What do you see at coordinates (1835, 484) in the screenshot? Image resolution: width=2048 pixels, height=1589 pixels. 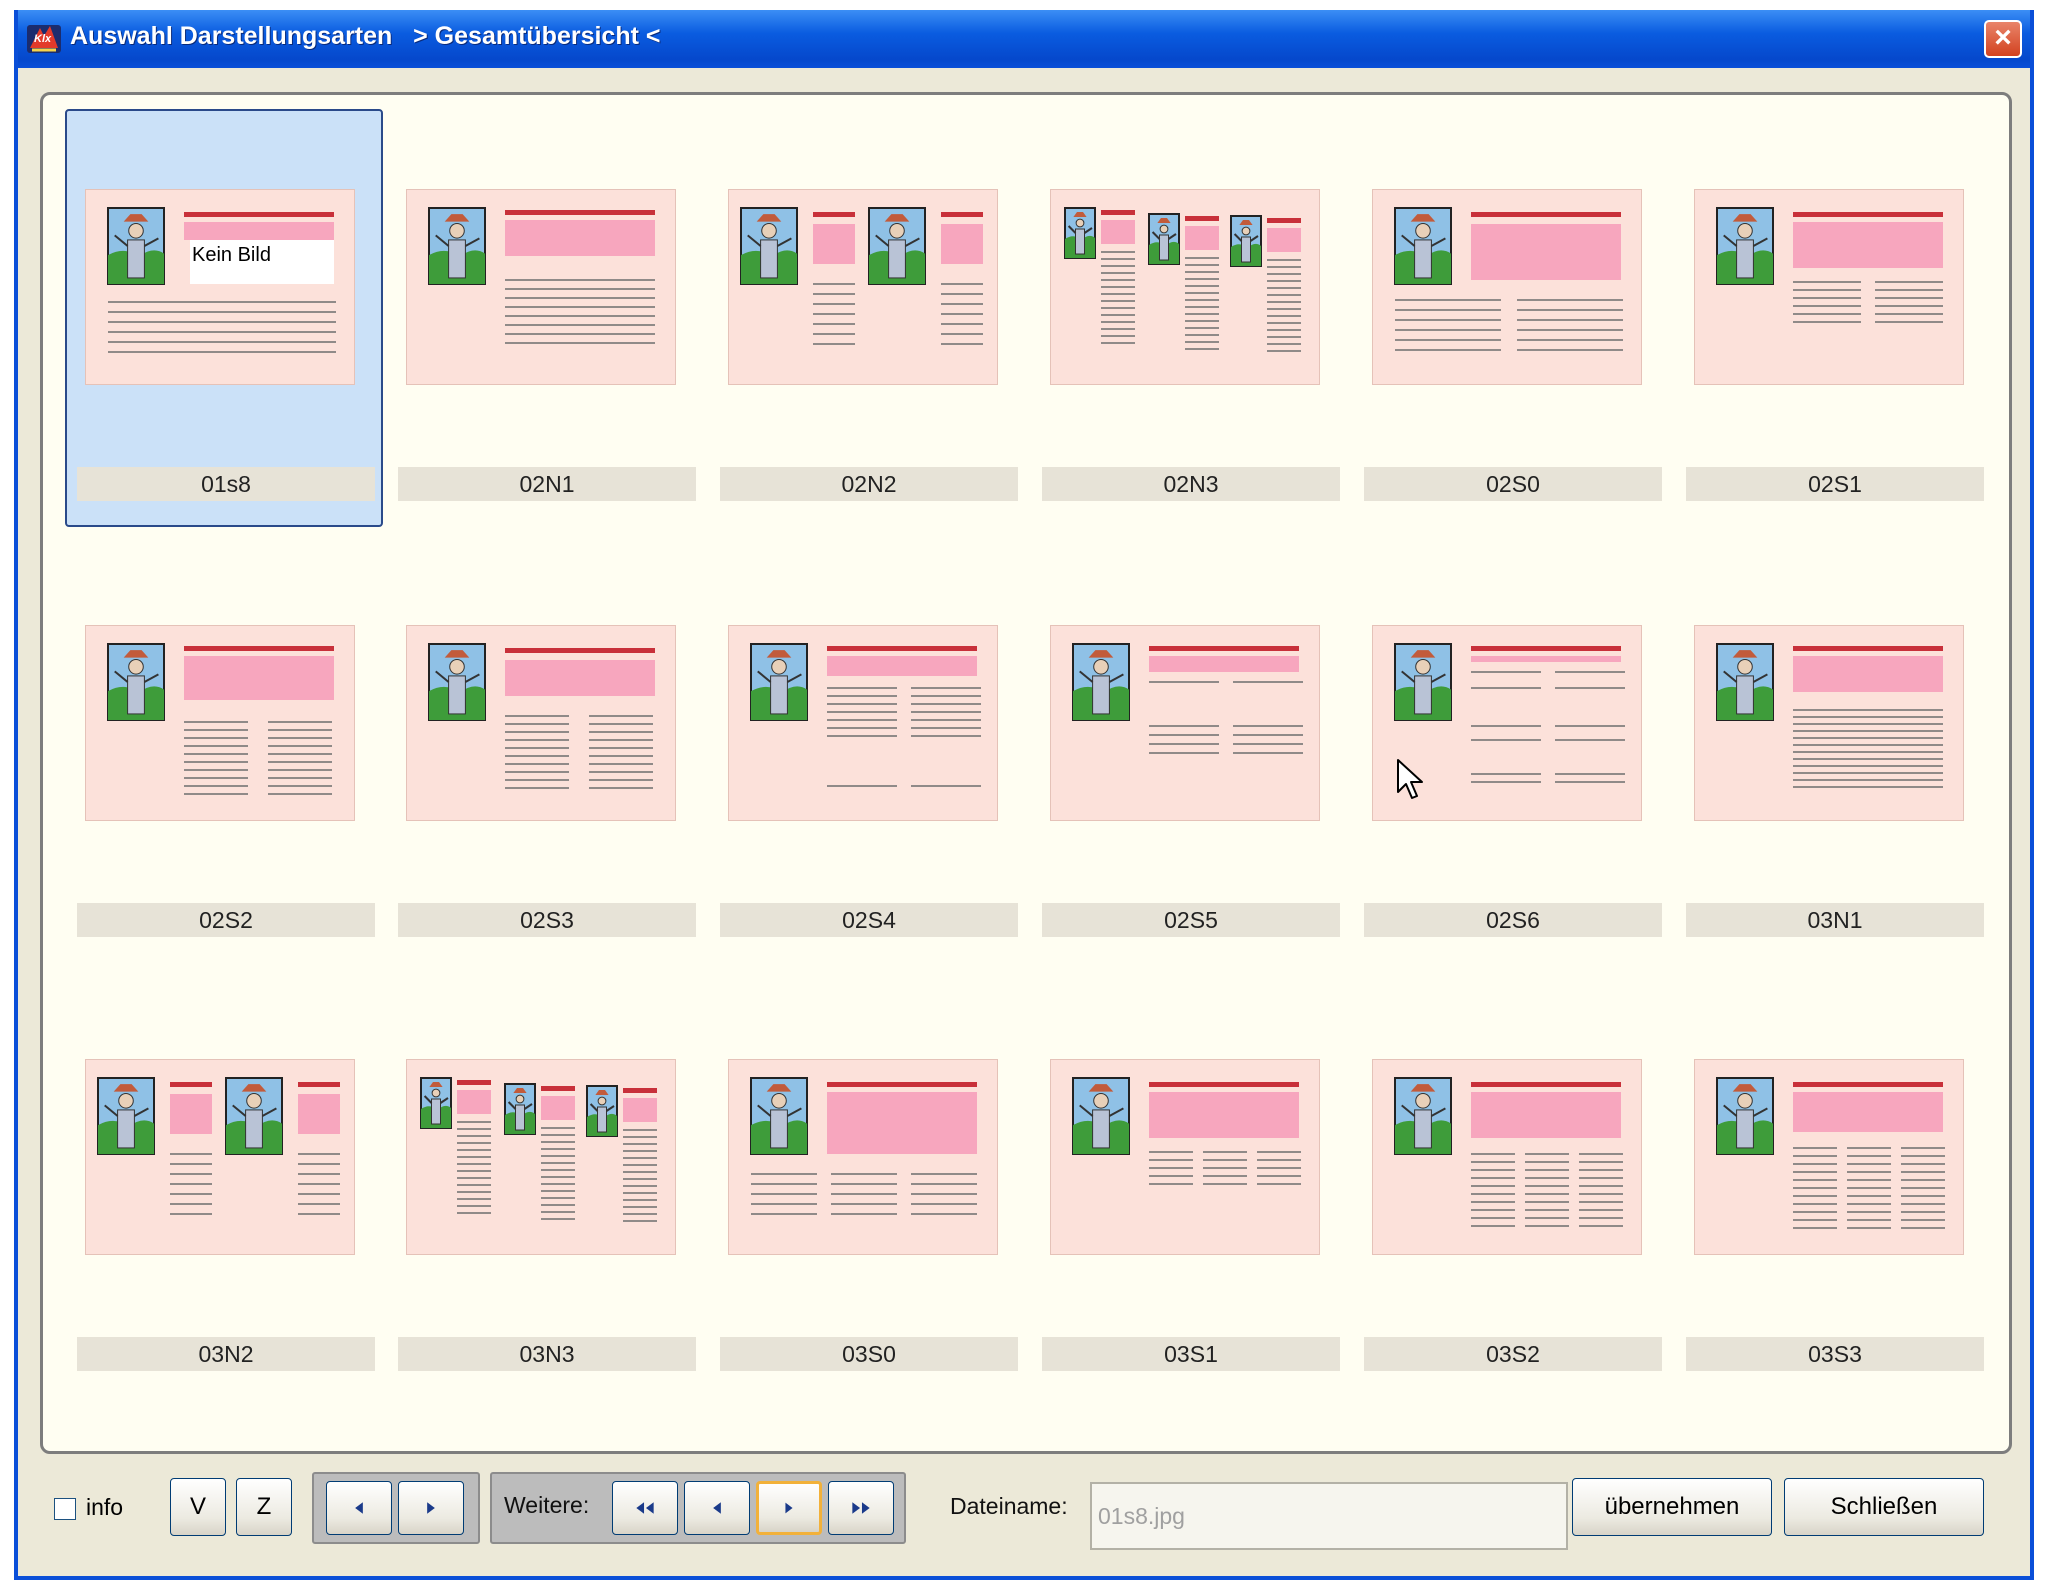 I see `layout-option-label: 02S1` at bounding box center [1835, 484].